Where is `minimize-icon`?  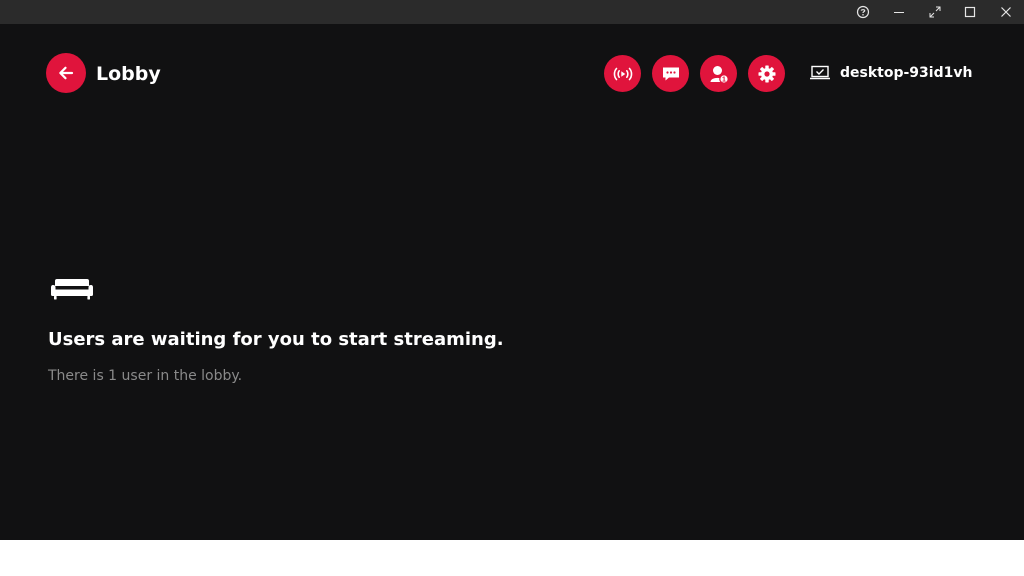
minimize-icon is located at coordinates (899, 12).